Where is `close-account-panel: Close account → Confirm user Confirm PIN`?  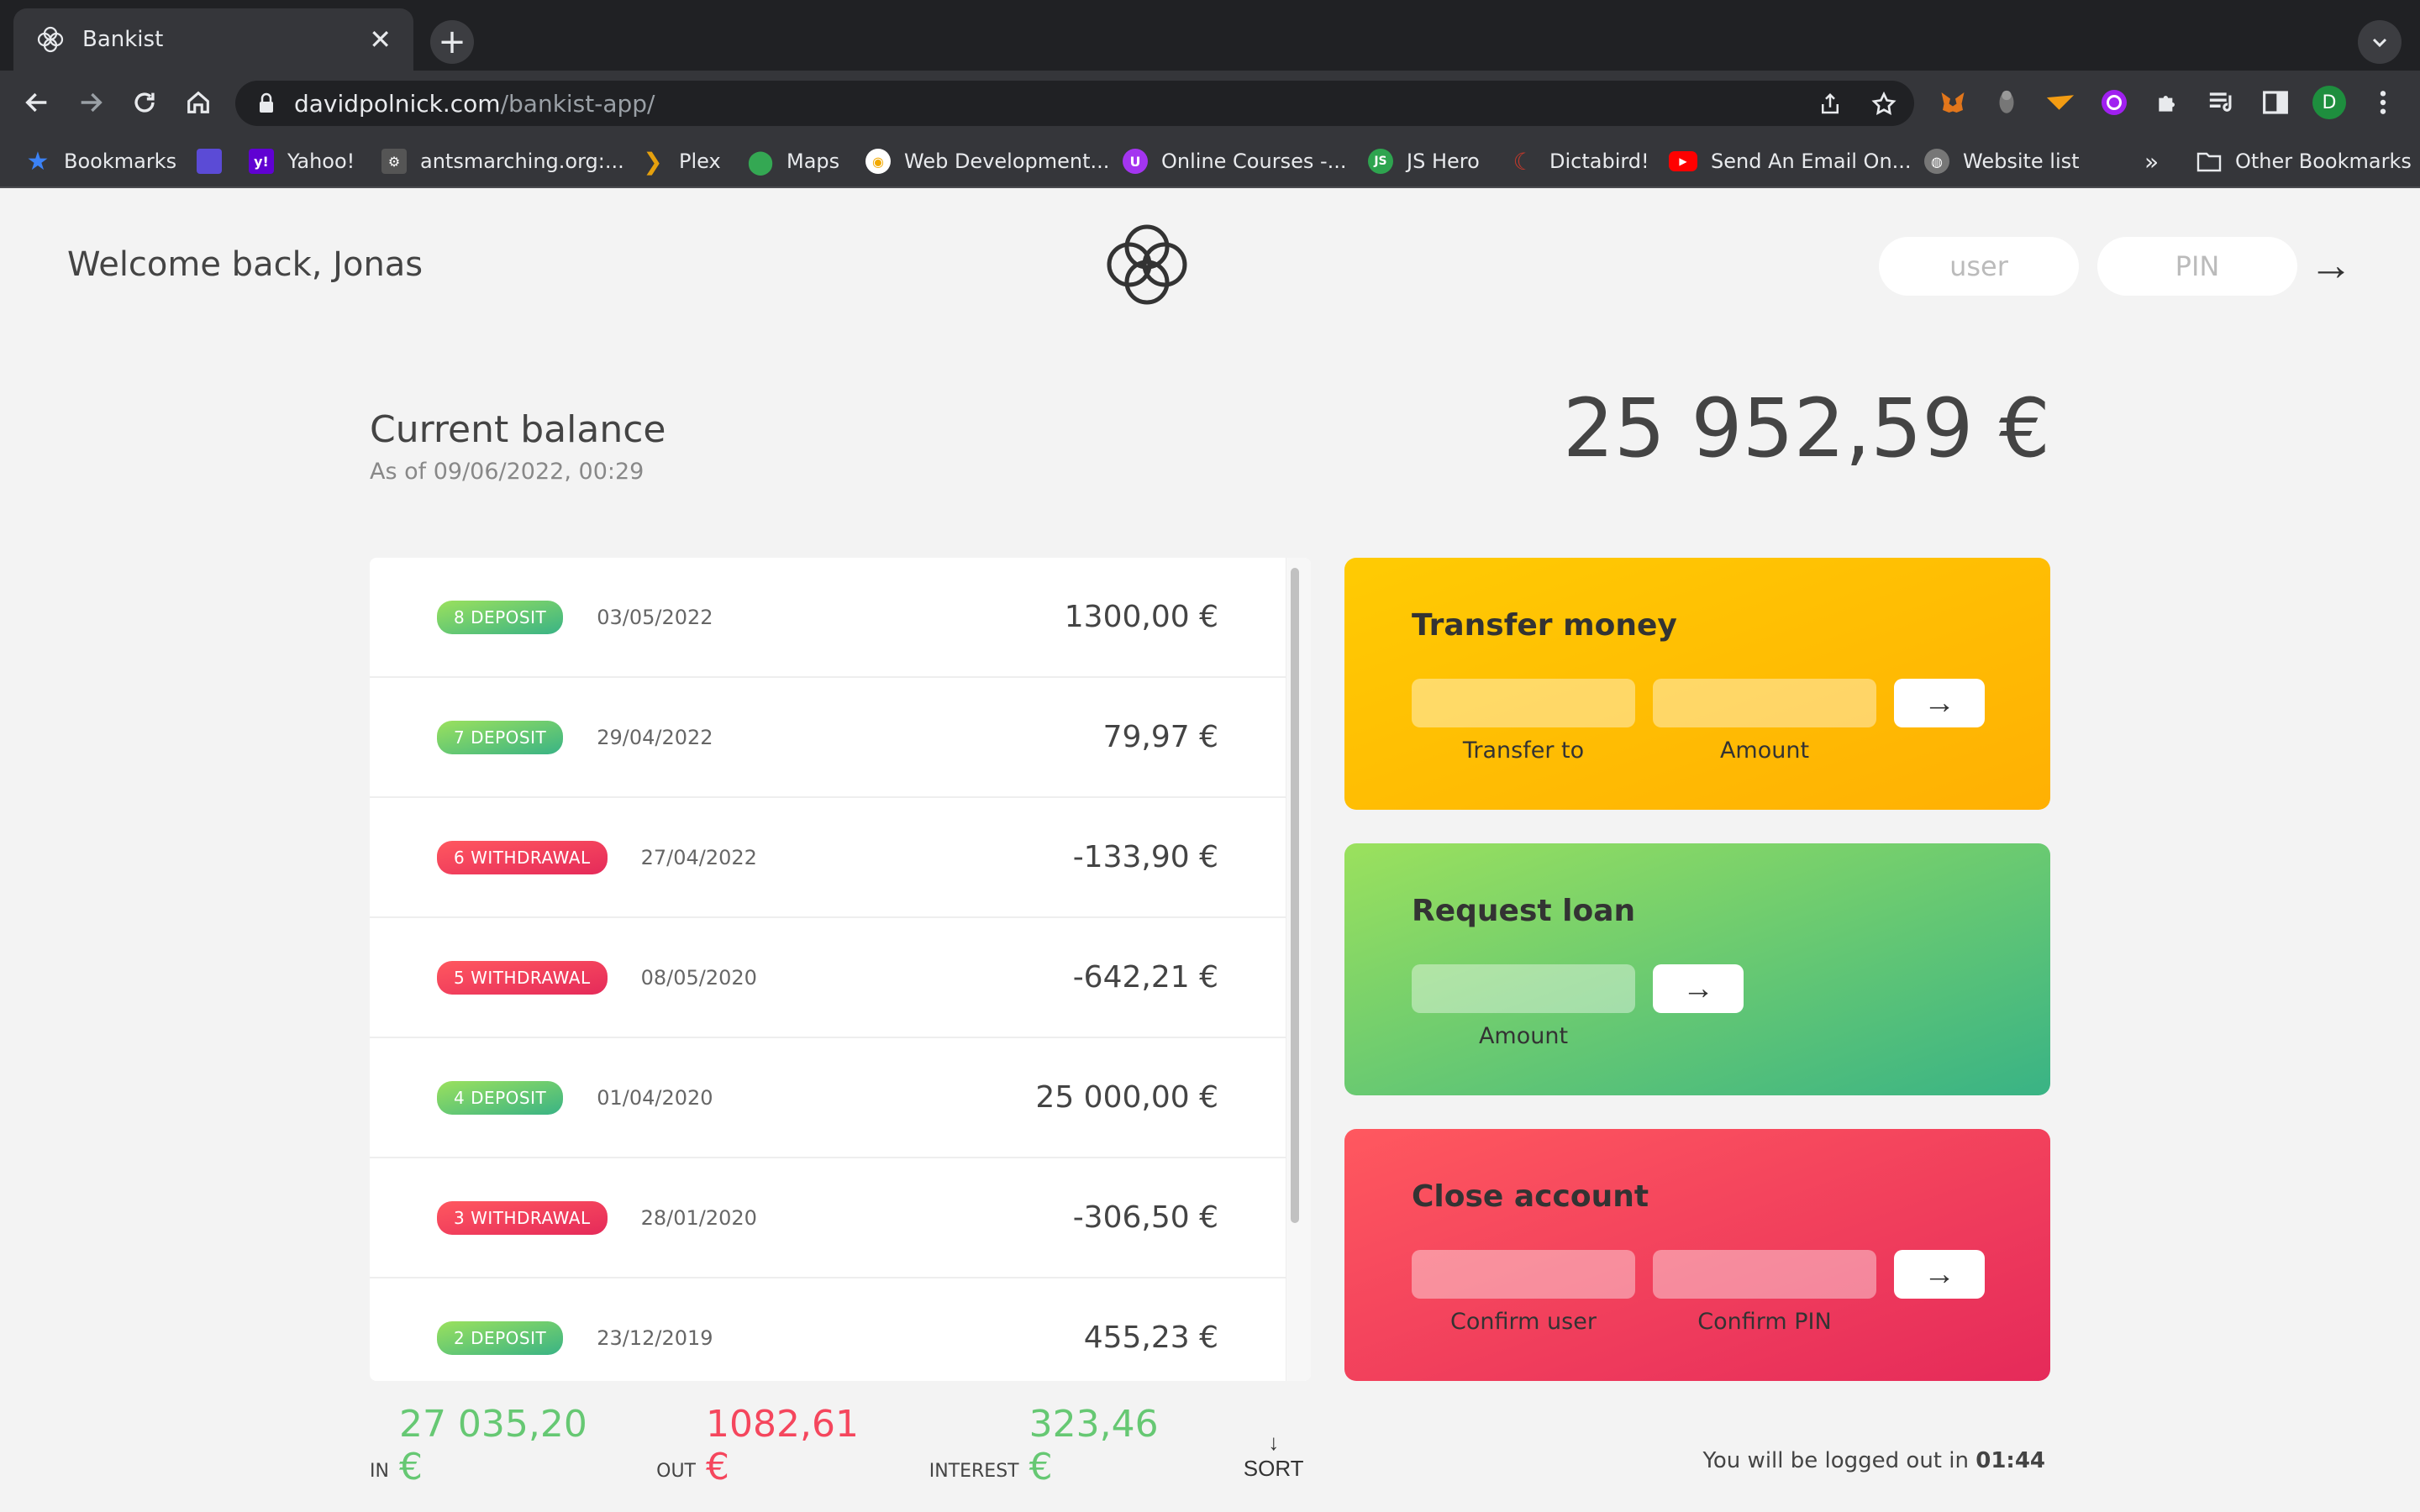 close-account-panel: Close account → Confirm user Confirm PIN is located at coordinates (1697, 1255).